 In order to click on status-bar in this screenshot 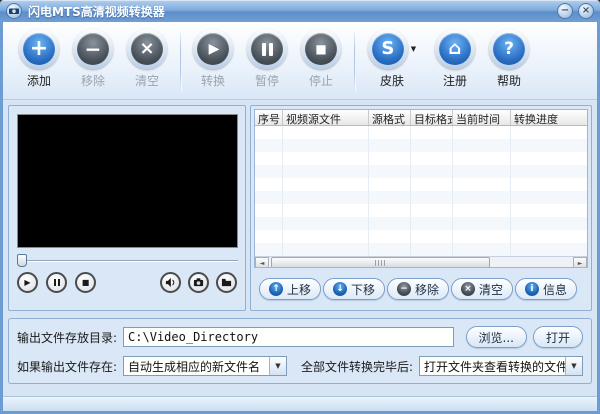, I will do `click(300, 403)`.